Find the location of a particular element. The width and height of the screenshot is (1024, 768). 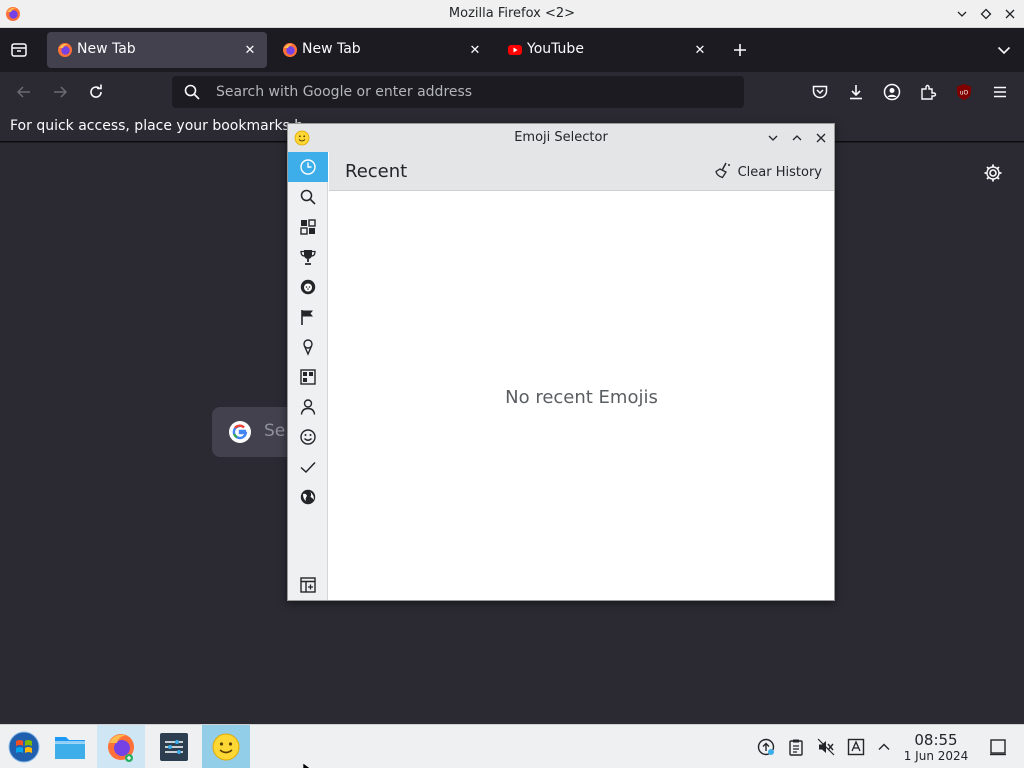

reload-icon is located at coordinates (96, 92).